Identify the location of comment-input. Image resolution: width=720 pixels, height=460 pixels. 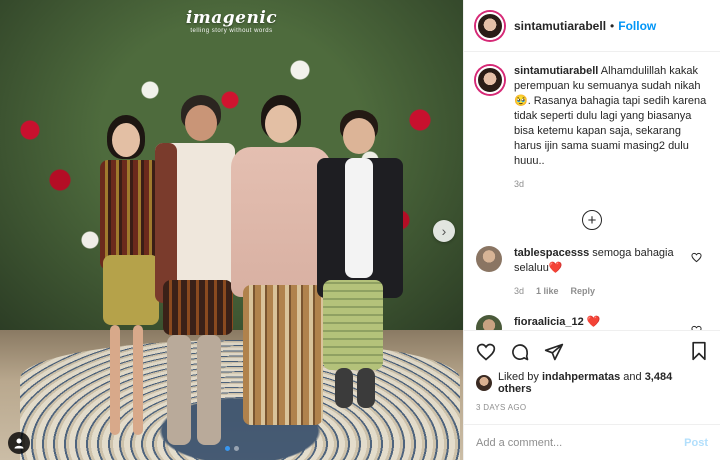
(580, 442).